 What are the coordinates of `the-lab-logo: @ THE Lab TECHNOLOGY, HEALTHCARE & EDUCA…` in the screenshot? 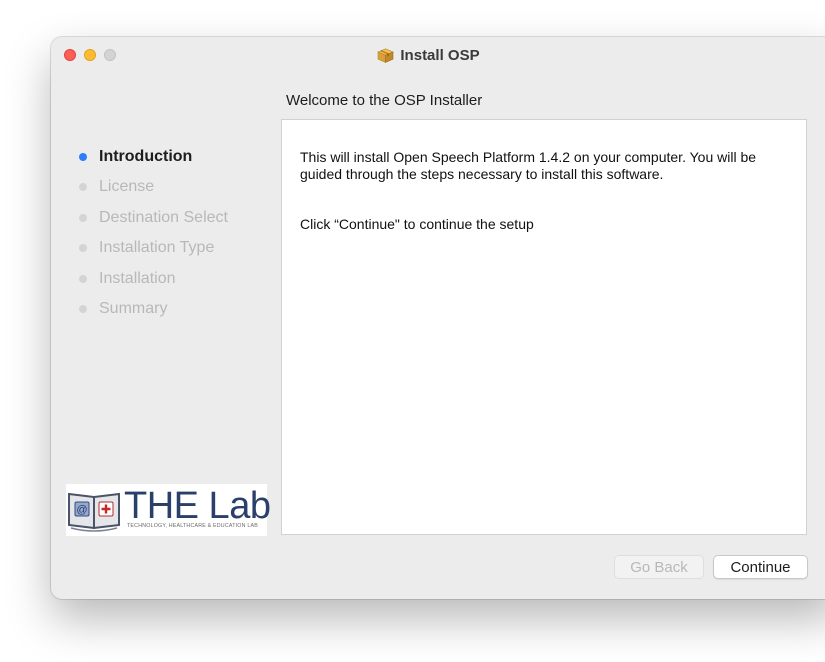 It's located at (168, 510).